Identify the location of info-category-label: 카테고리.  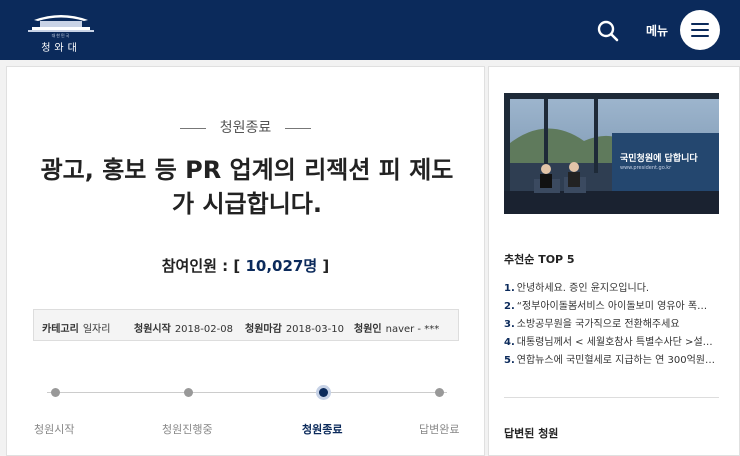
(60, 329).